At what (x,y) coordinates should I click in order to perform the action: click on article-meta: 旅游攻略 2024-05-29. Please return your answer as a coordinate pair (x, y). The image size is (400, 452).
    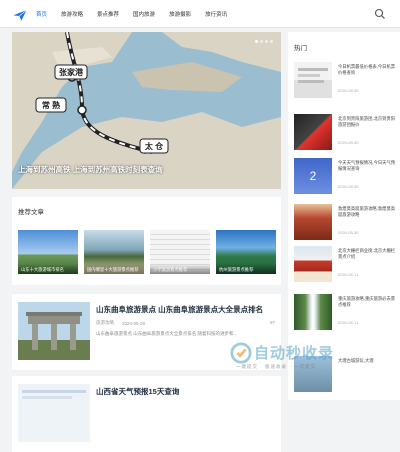
    Looking at the image, I should click on (124, 323).